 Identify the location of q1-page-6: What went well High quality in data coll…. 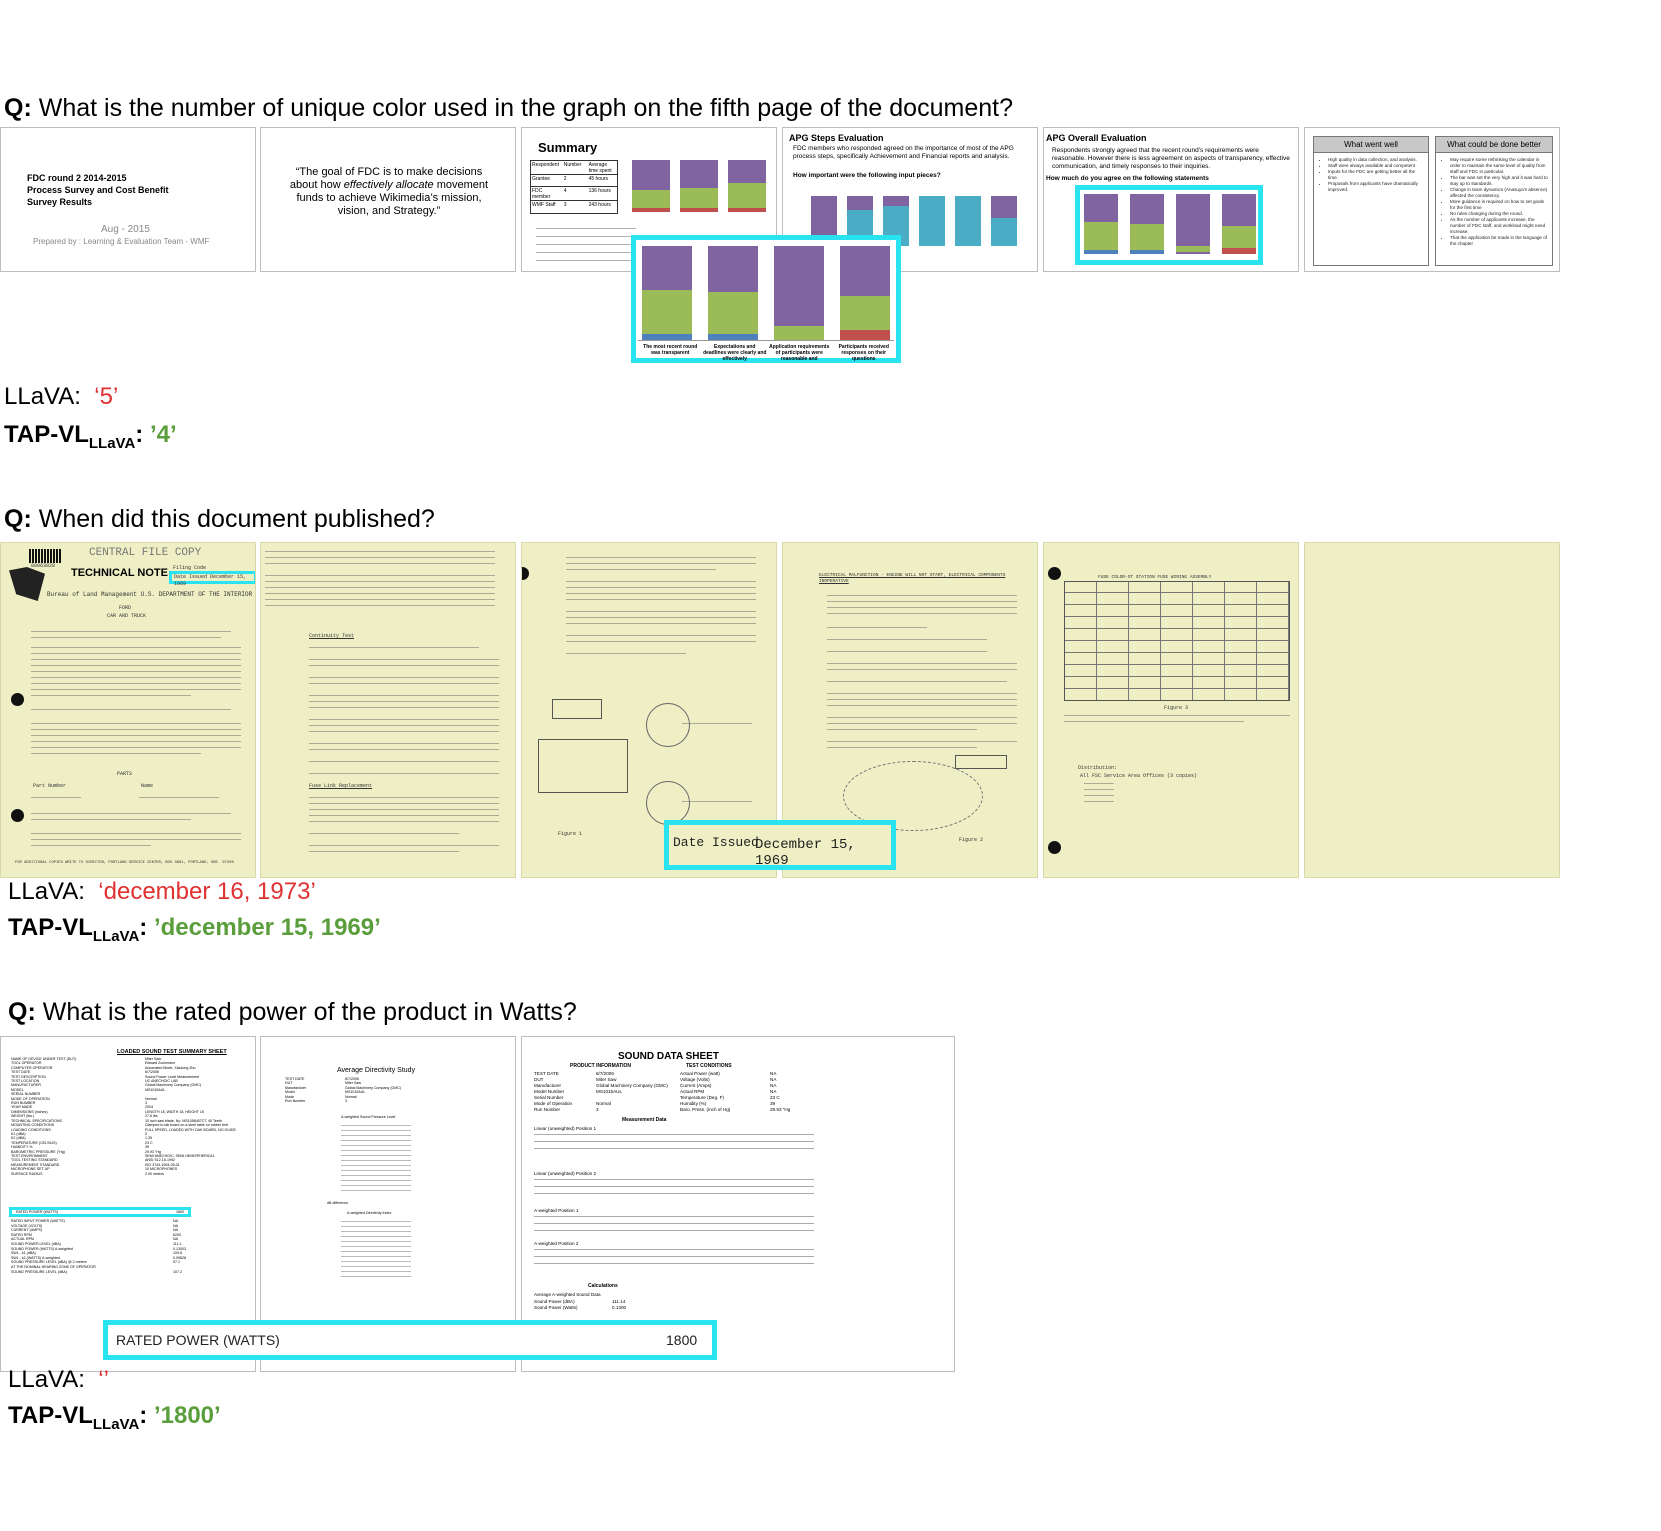
(1432, 199).